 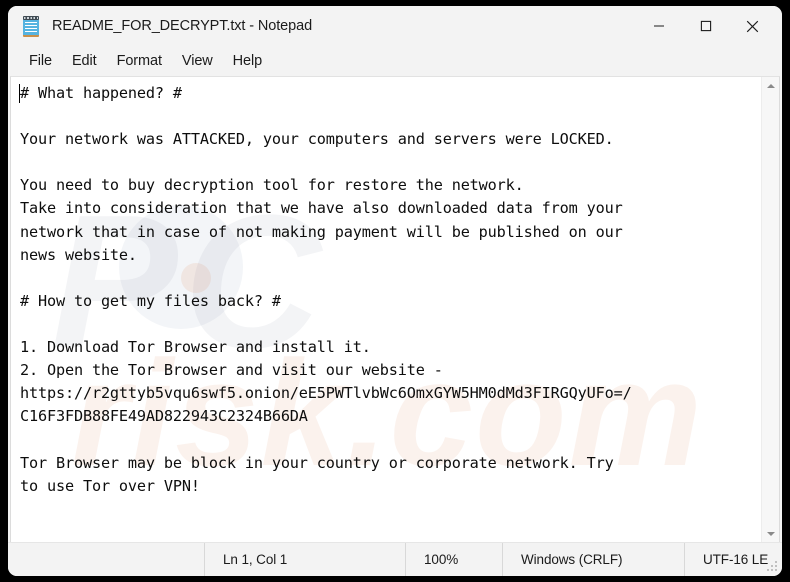 What do you see at coordinates (321, 26) in the screenshot?
I see `title-bar-left: README_FOR_DECRYPT.txt - Notepad` at bounding box center [321, 26].